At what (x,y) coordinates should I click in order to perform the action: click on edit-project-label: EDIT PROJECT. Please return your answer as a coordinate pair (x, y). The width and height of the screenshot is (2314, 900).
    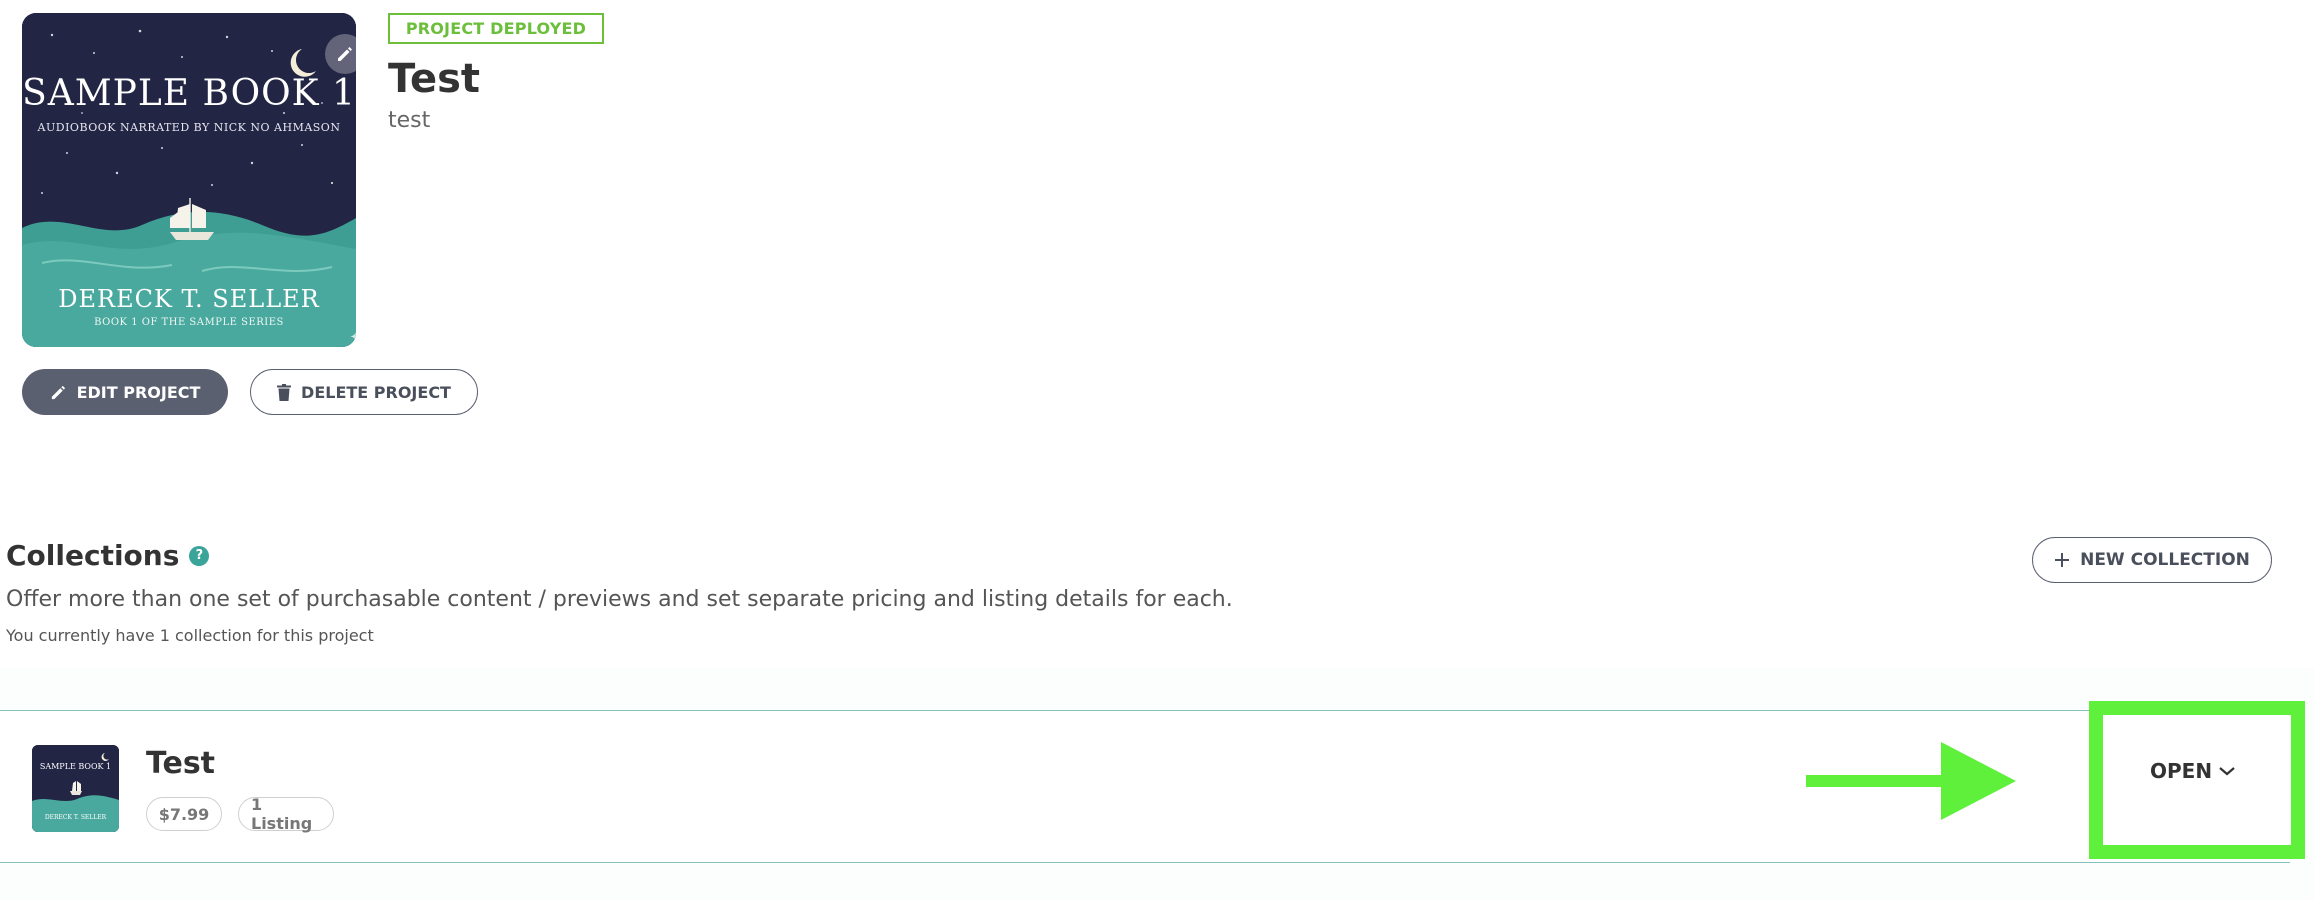
    Looking at the image, I should click on (138, 392).